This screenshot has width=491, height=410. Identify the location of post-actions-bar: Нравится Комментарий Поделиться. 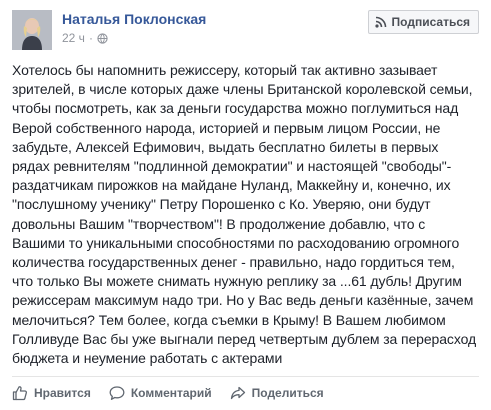
(245, 393).